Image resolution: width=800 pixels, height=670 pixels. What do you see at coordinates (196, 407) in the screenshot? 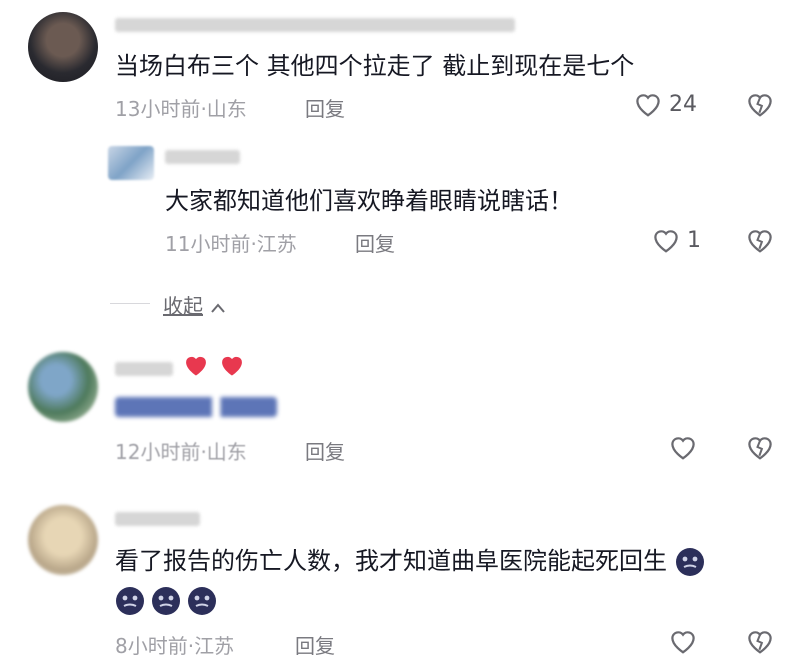
I see `comment-text-blurred` at bounding box center [196, 407].